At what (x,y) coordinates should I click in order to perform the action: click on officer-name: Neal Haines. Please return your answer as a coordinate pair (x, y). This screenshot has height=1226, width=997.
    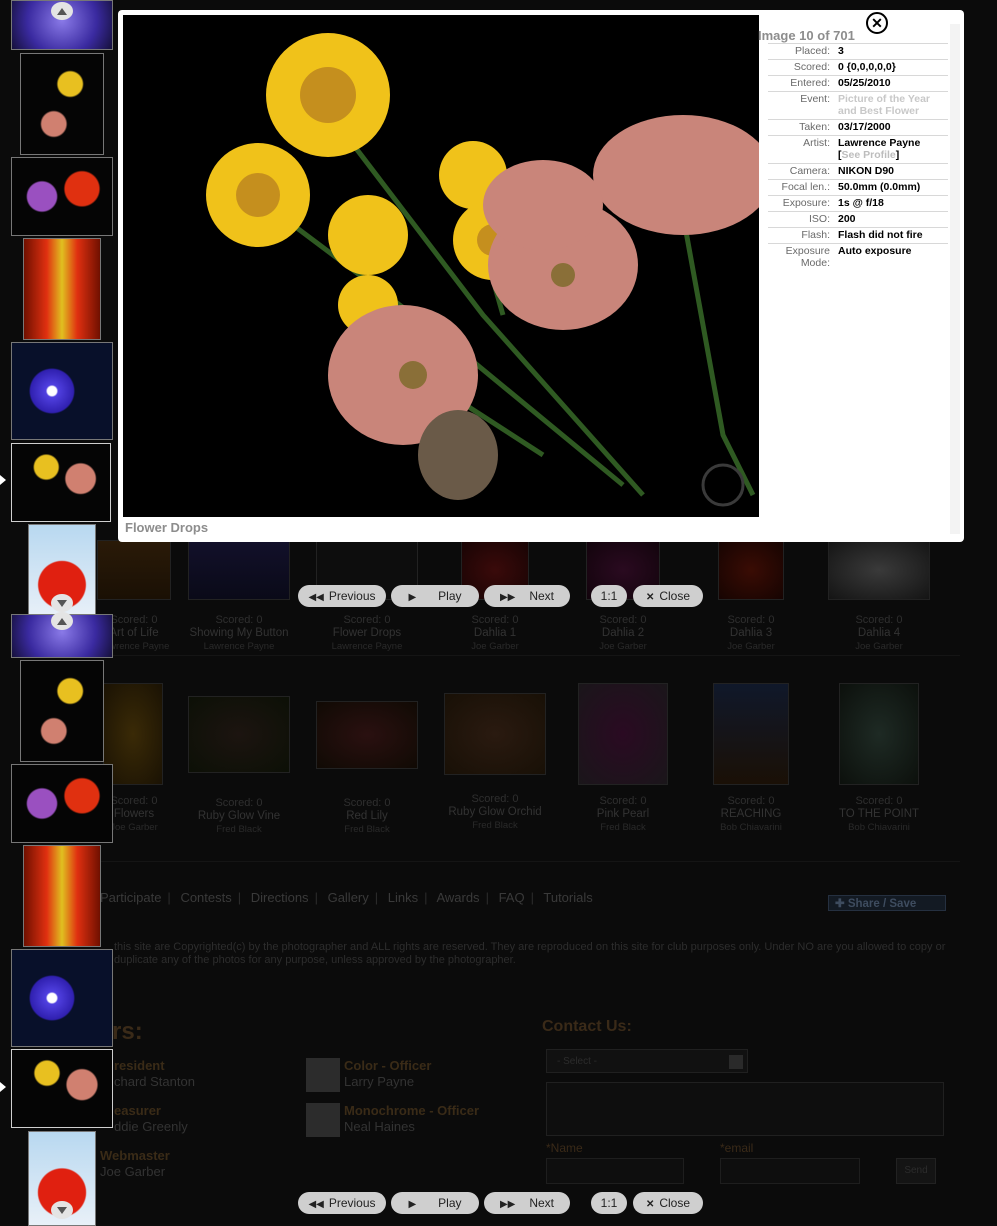
    Looking at the image, I should click on (379, 1126).